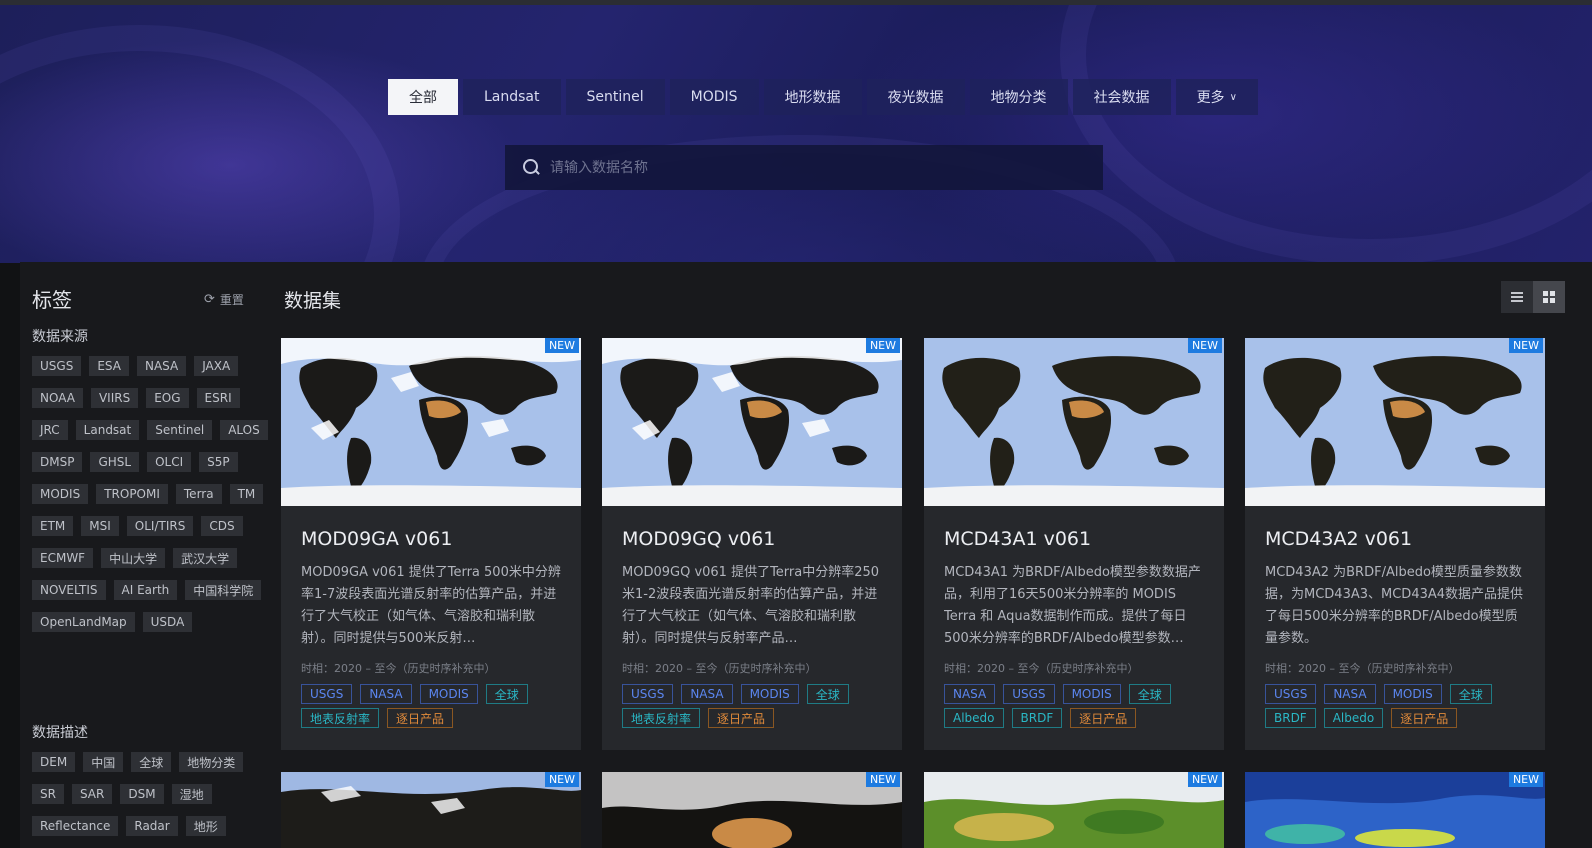 This screenshot has width=1592, height=848. Describe the element at coordinates (103, 762) in the screenshot. I see `filter-tag: 中国` at that location.